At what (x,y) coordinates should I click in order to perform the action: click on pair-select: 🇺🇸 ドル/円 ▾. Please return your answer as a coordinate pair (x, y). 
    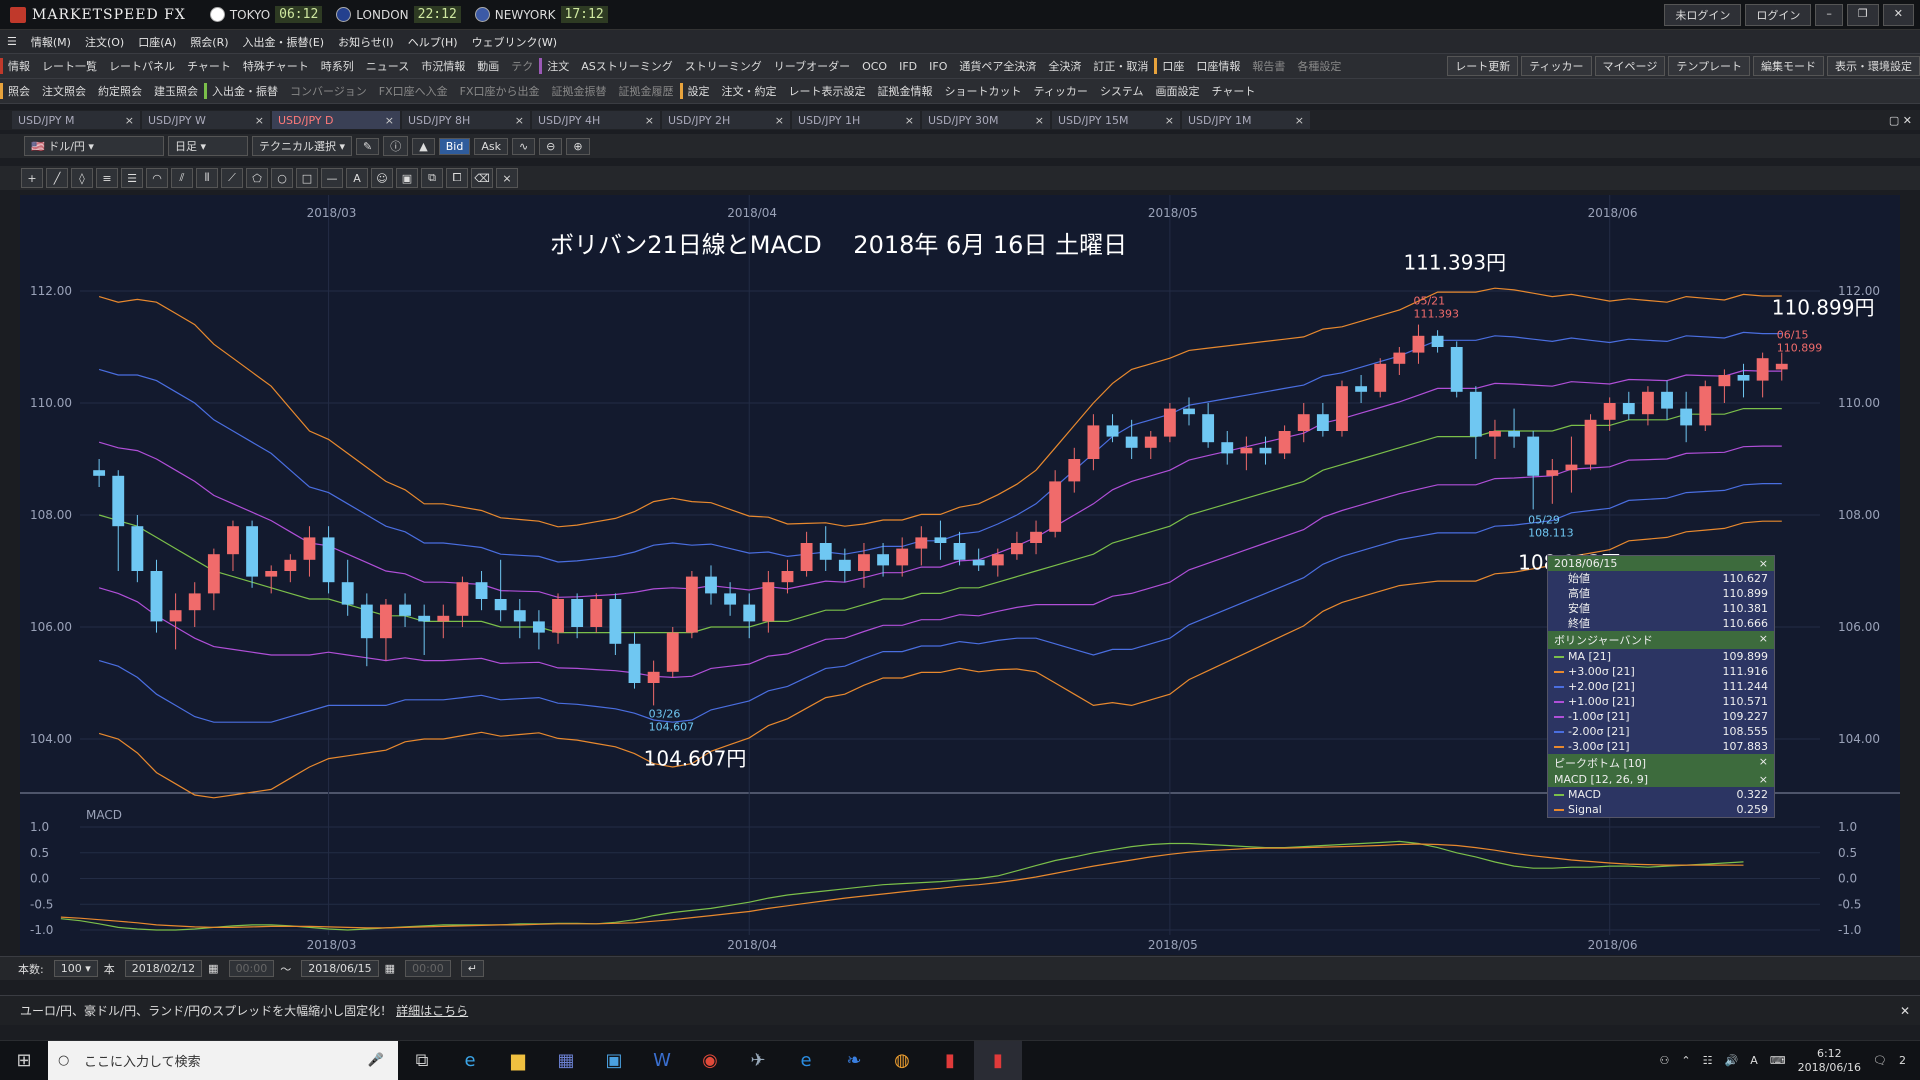
    Looking at the image, I should click on (94, 146).